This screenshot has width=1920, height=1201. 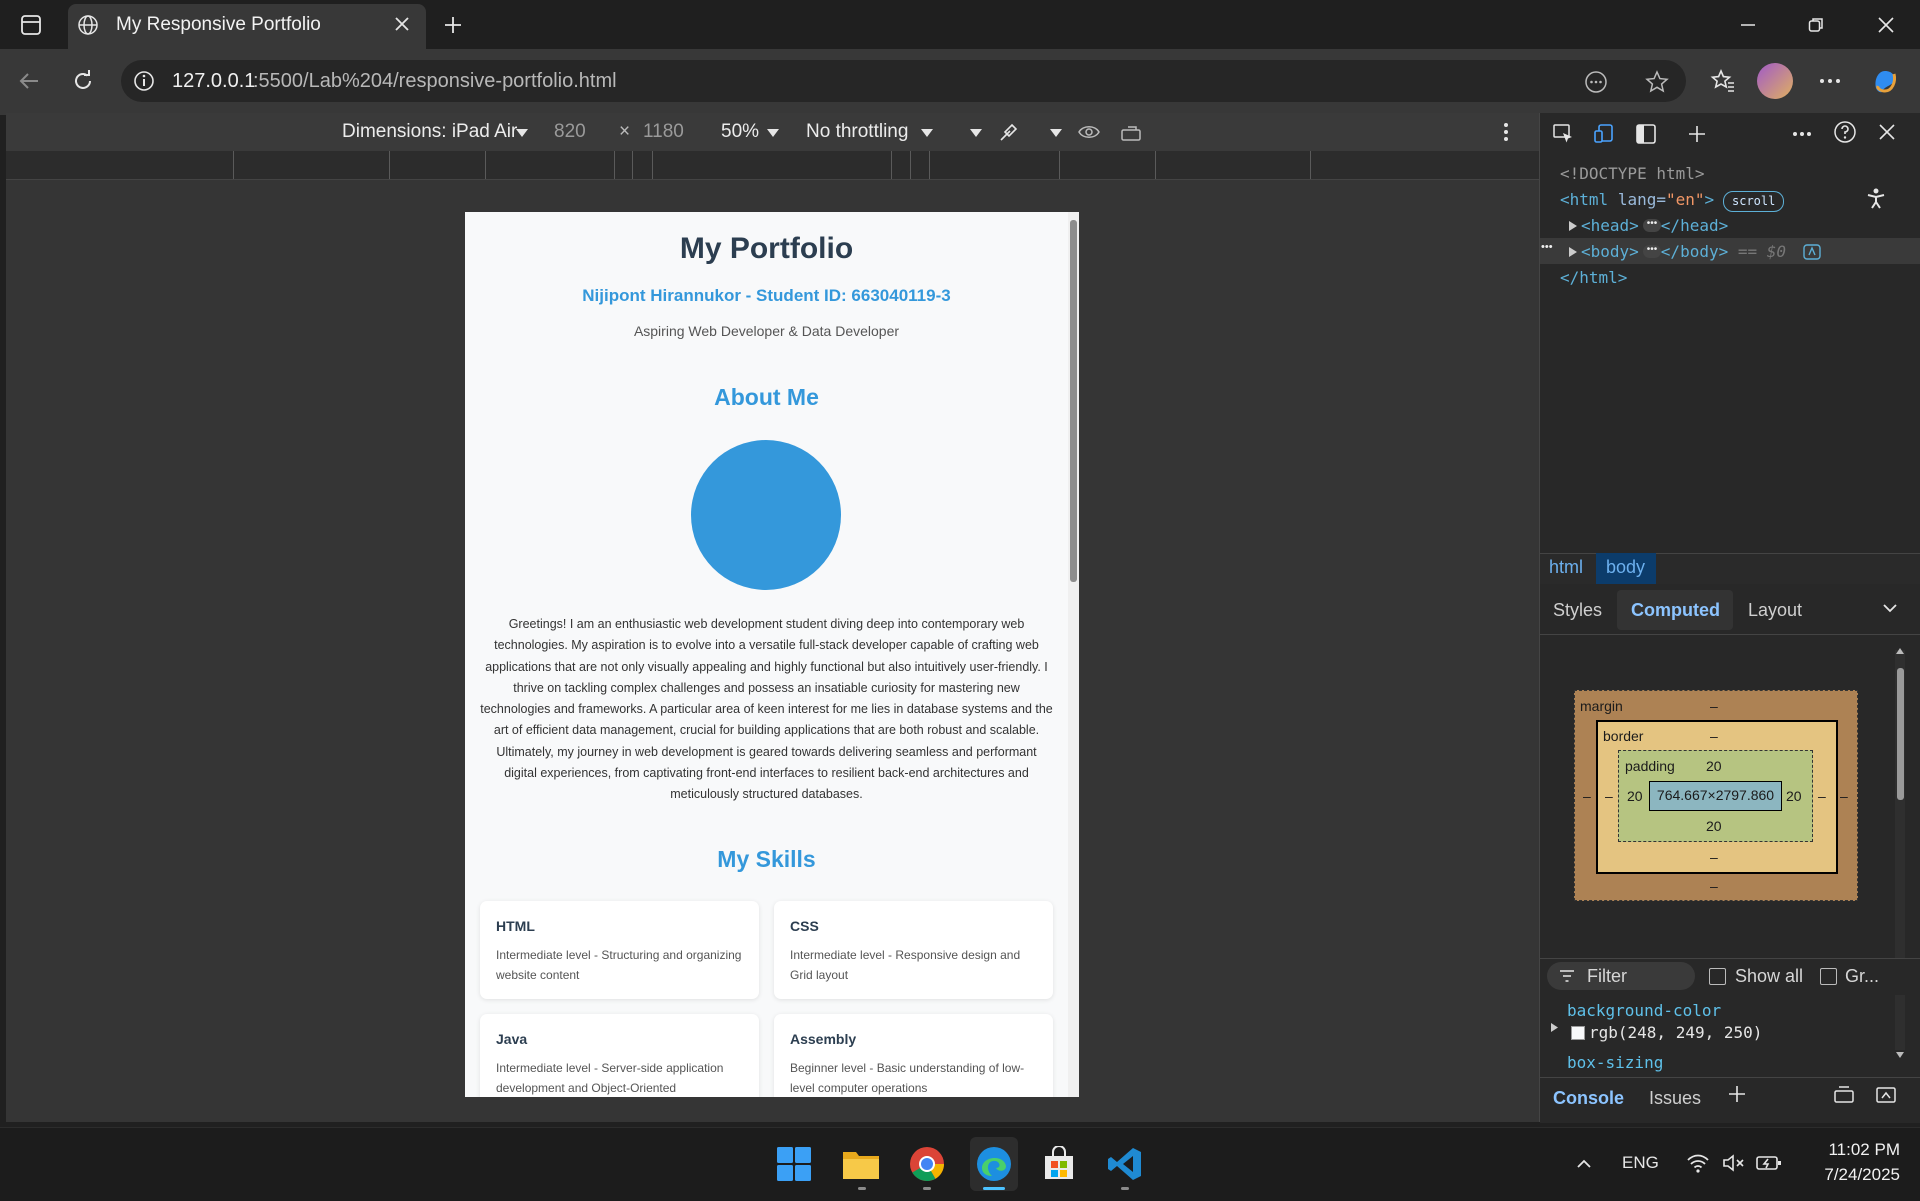 I want to click on file-explorer-icon, so click(x=861, y=1164).